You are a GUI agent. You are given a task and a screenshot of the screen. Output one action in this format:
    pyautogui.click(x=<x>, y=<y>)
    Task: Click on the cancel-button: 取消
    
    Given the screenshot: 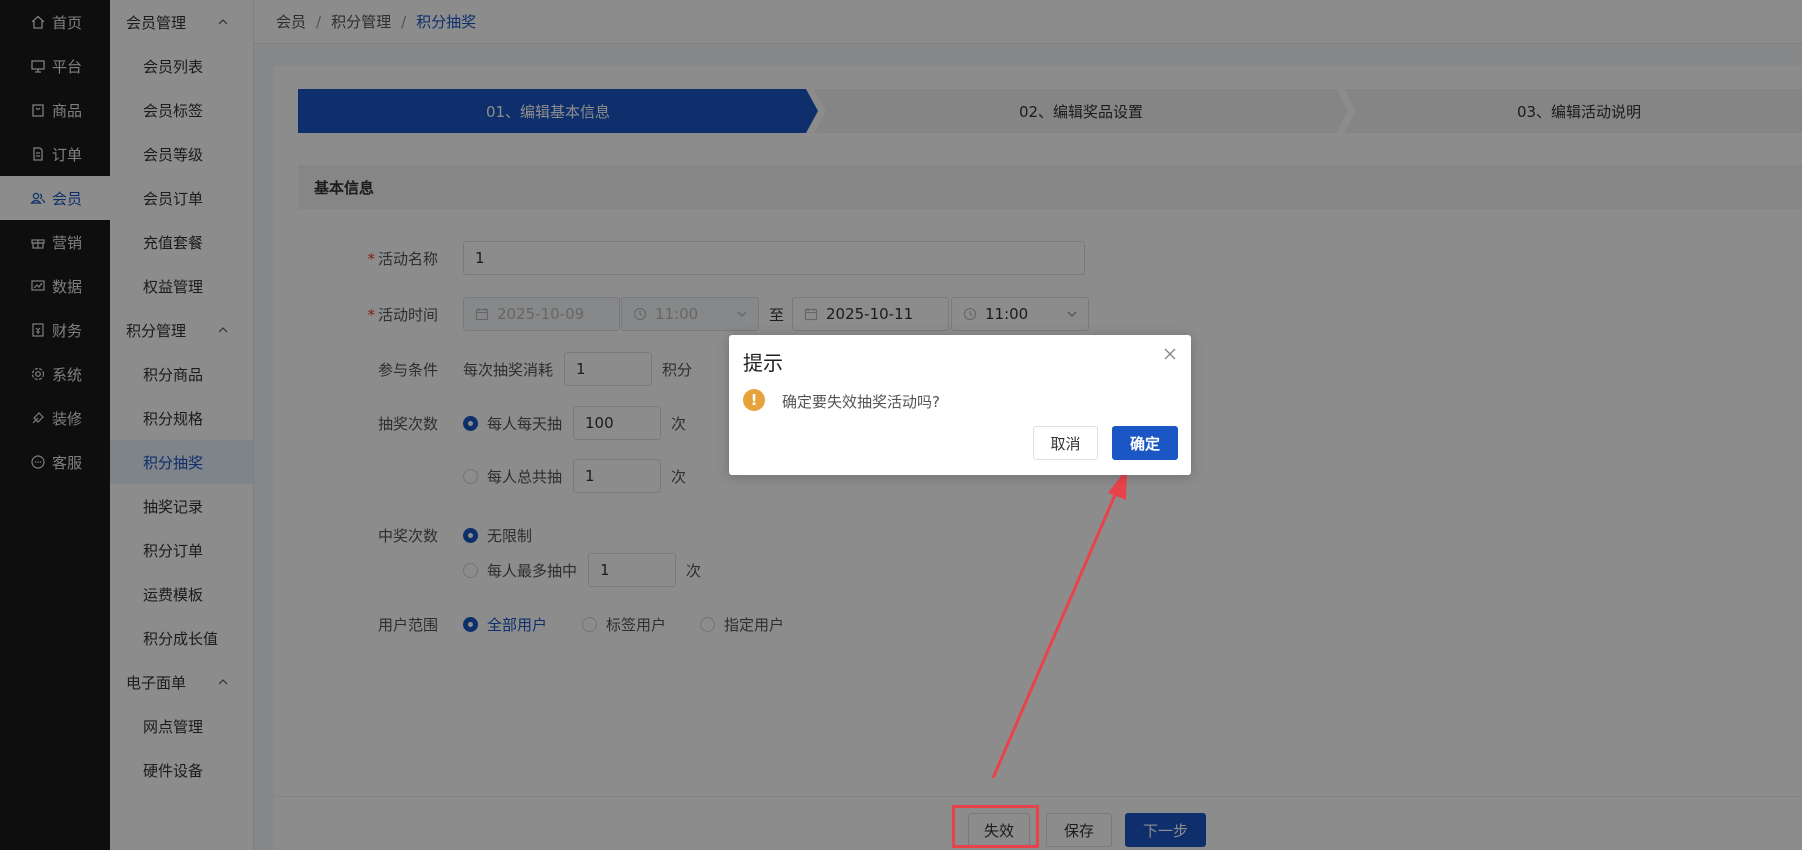 What is the action you would take?
    pyautogui.click(x=1065, y=443)
    